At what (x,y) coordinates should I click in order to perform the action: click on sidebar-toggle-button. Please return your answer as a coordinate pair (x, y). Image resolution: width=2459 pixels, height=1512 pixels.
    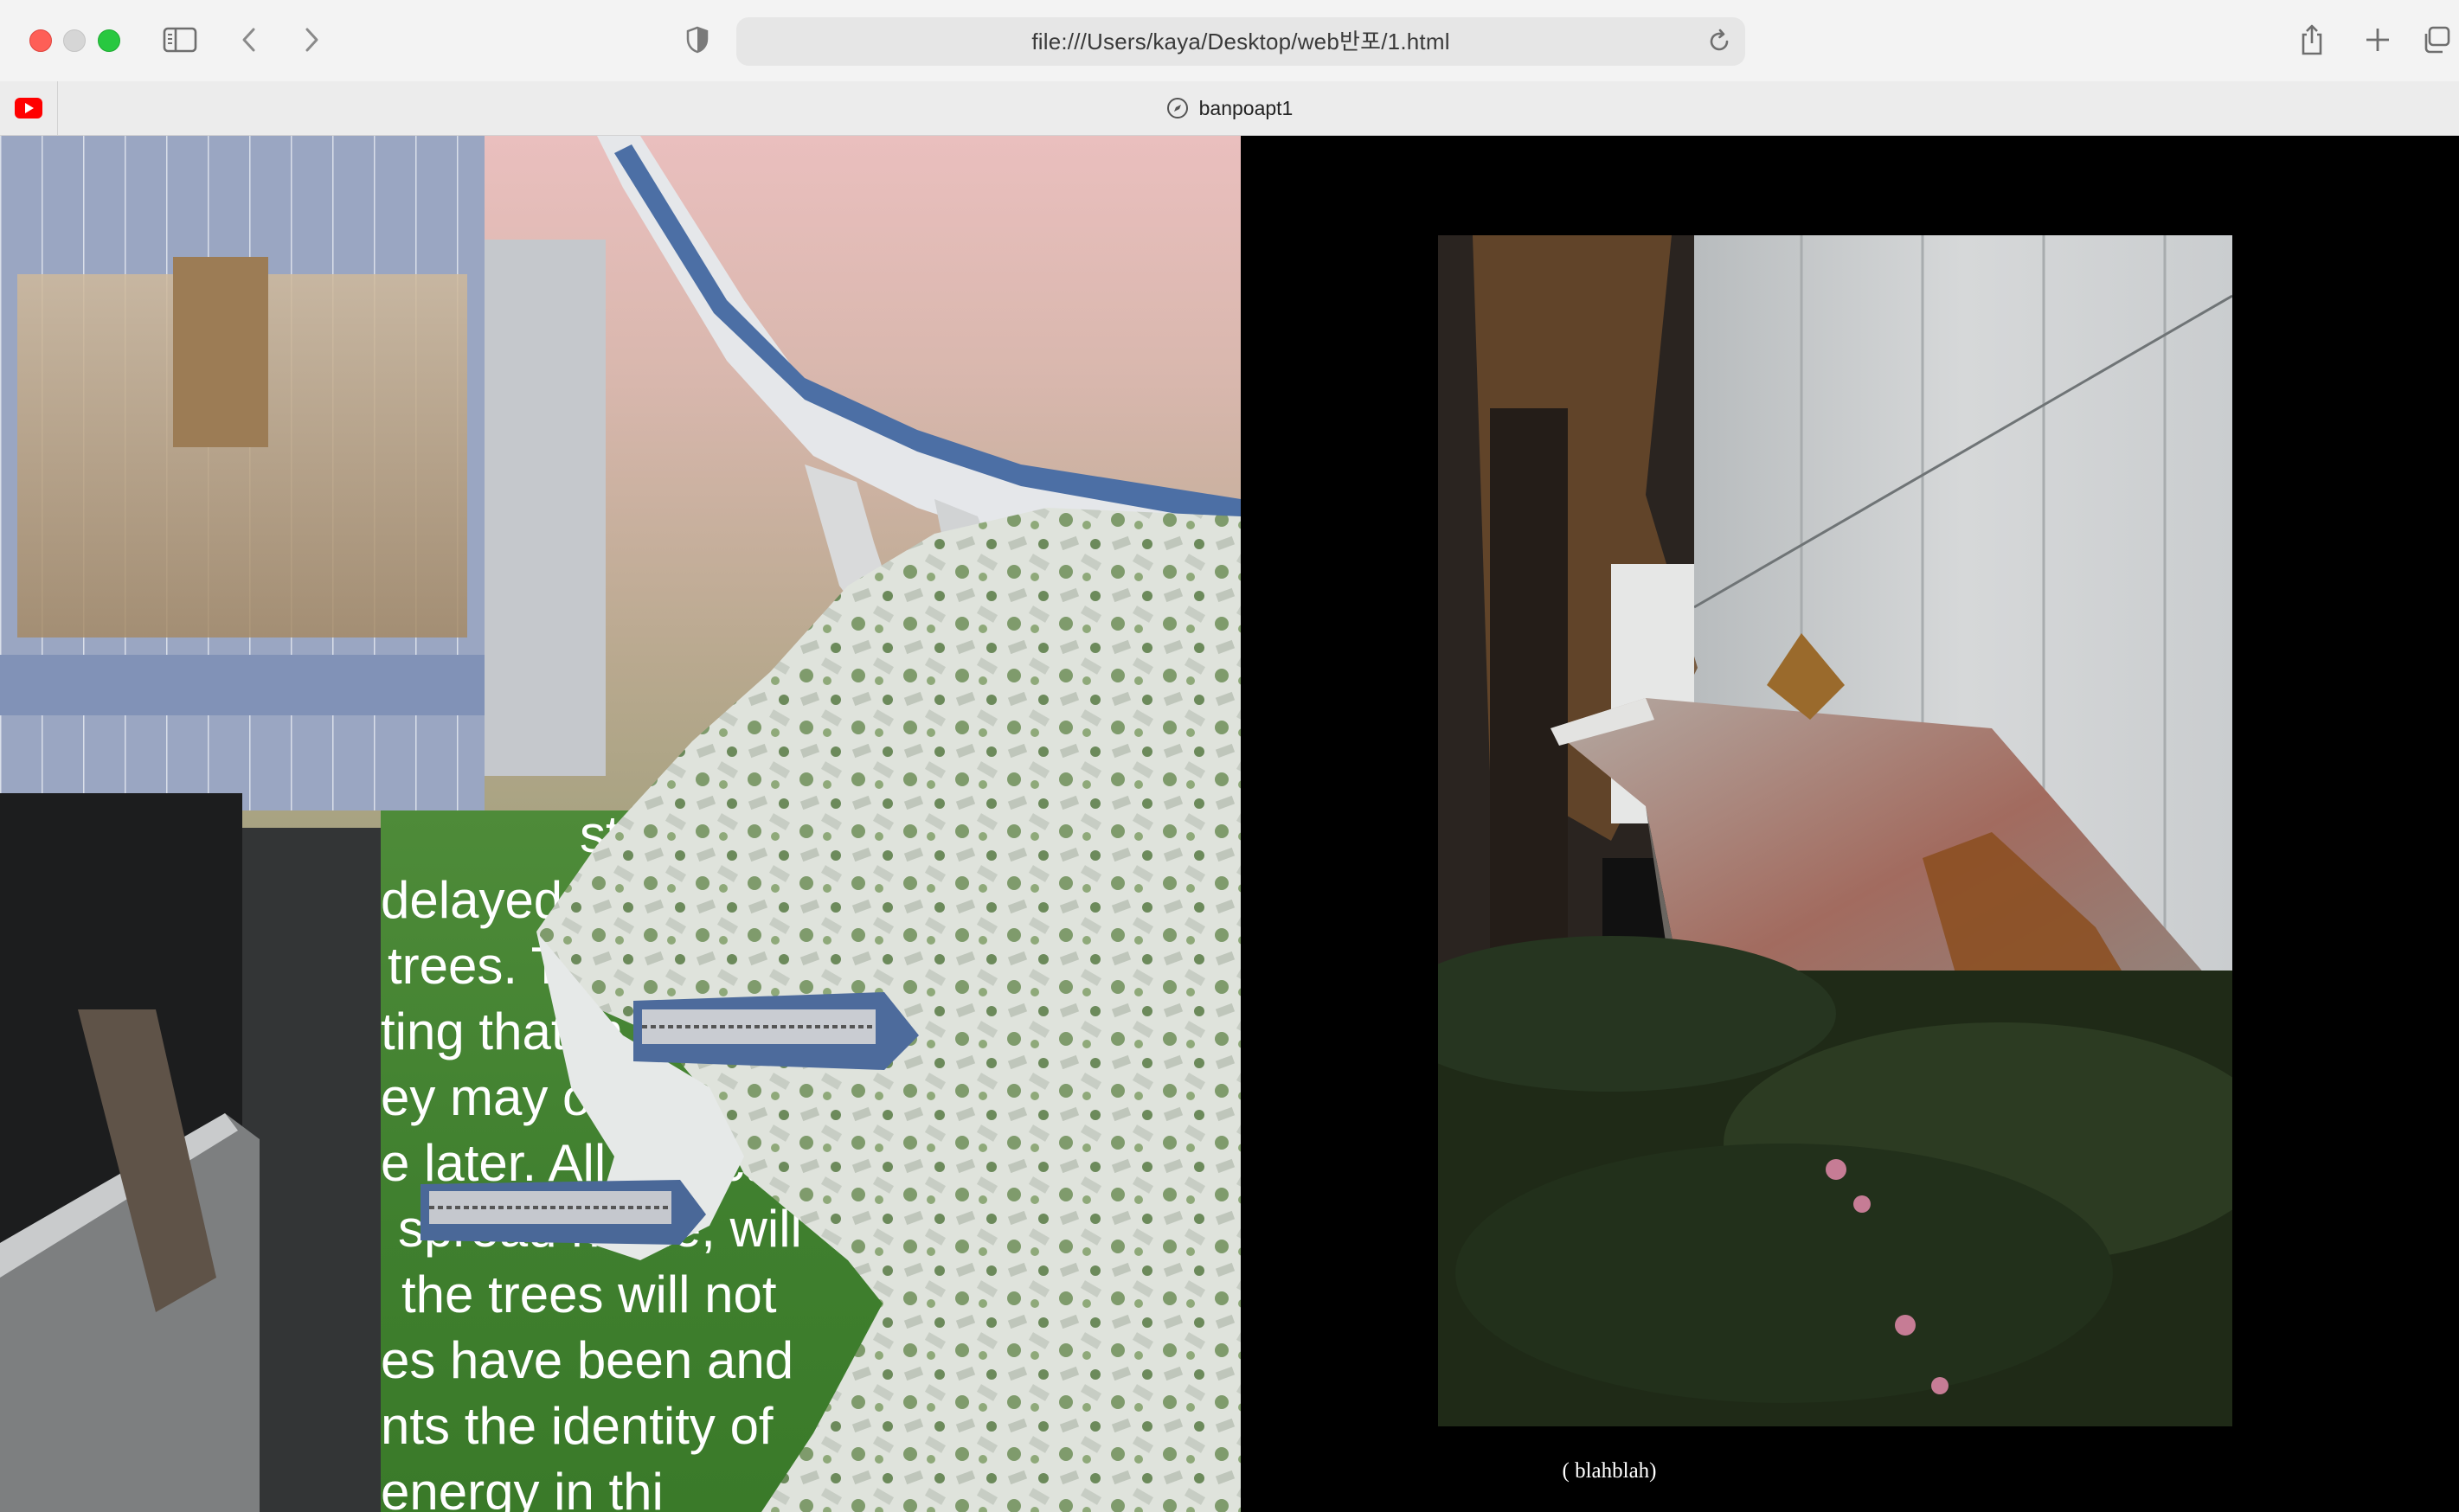
    Looking at the image, I should click on (180, 40).